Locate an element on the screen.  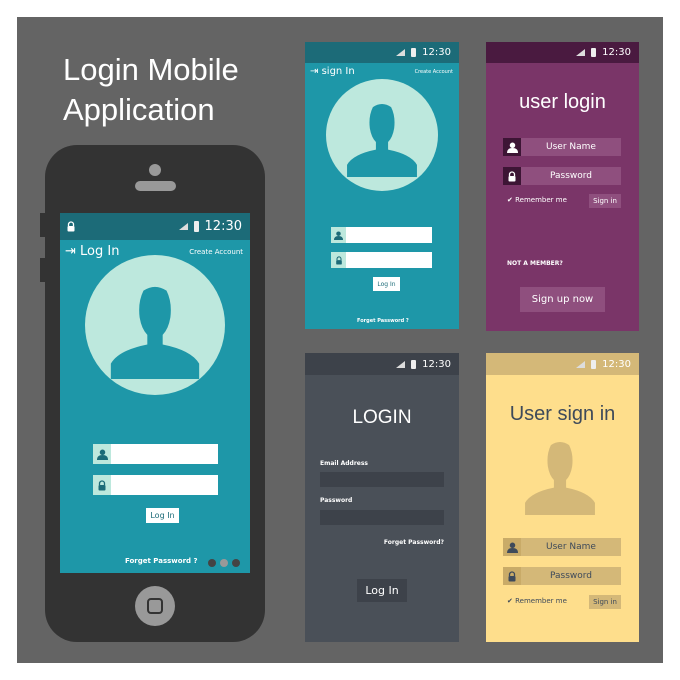
sign-up-button: Sign up now is located at coordinates (562, 299).